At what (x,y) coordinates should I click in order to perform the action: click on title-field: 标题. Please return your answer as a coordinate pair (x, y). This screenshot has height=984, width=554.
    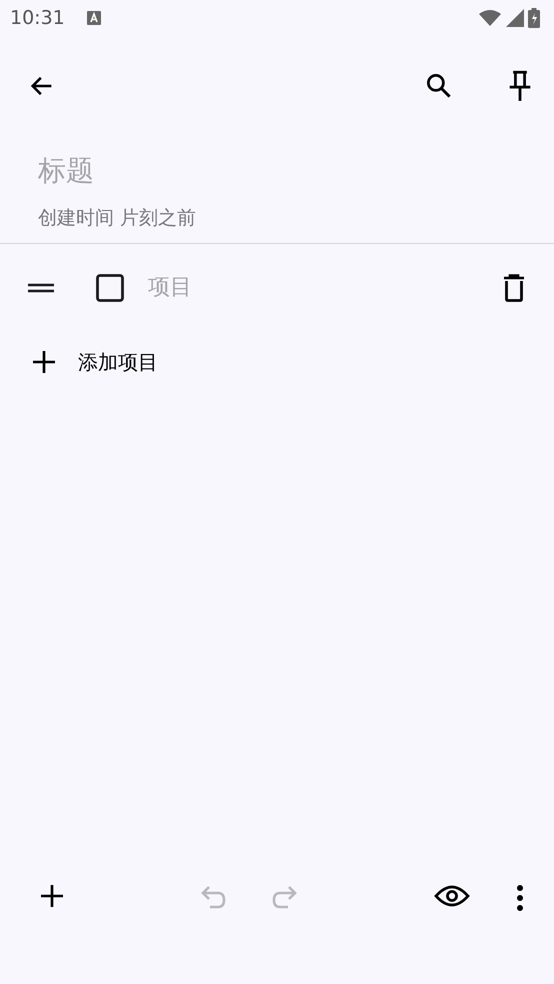
    Looking at the image, I should click on (188, 171).